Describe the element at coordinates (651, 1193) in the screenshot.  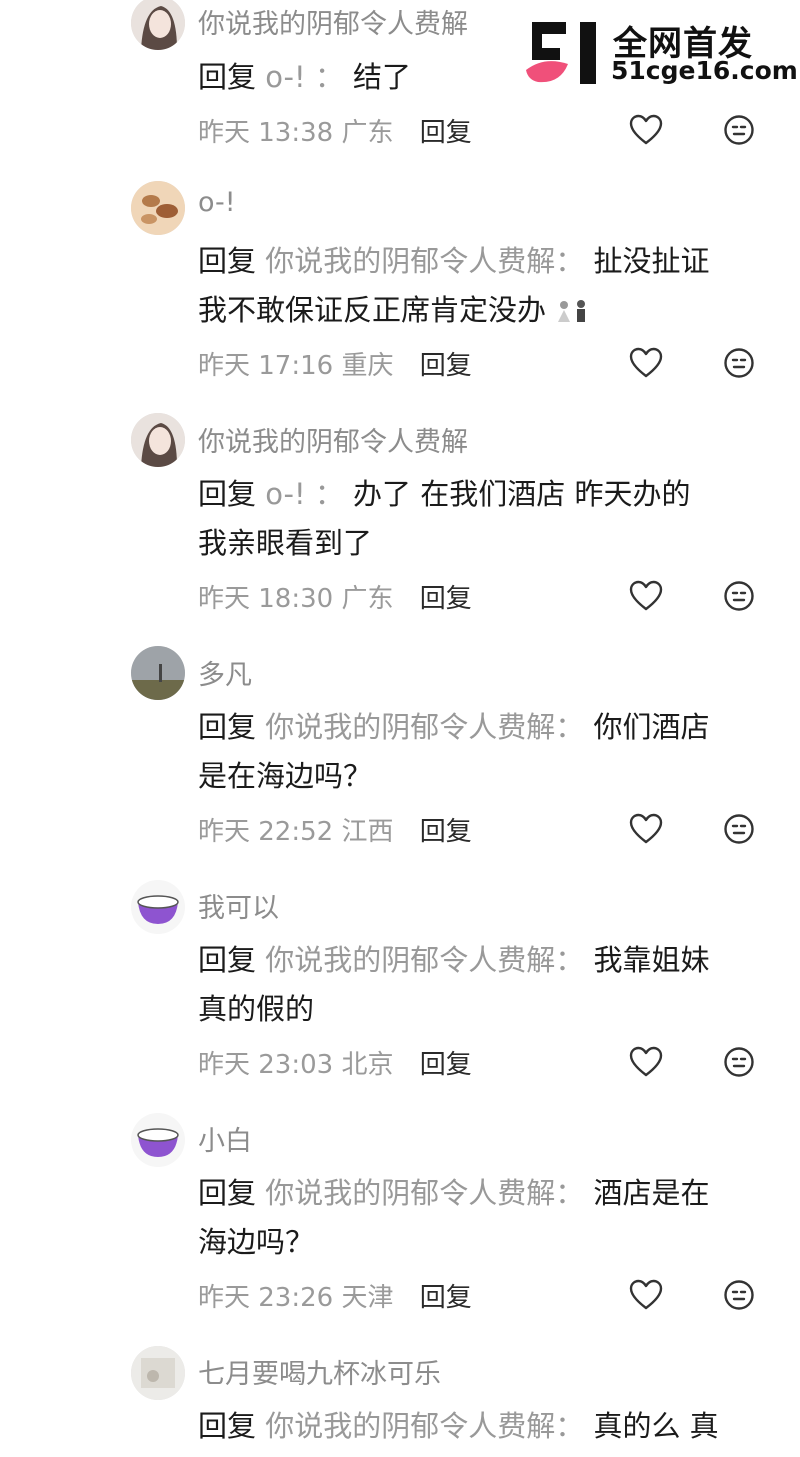
I see `comment-content: 酒店是在` at that location.